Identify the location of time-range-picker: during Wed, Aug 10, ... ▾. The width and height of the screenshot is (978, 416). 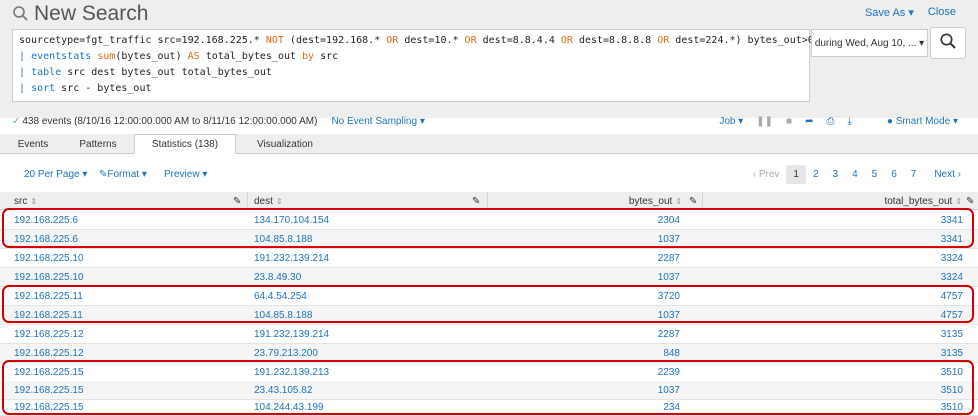
(869, 43).